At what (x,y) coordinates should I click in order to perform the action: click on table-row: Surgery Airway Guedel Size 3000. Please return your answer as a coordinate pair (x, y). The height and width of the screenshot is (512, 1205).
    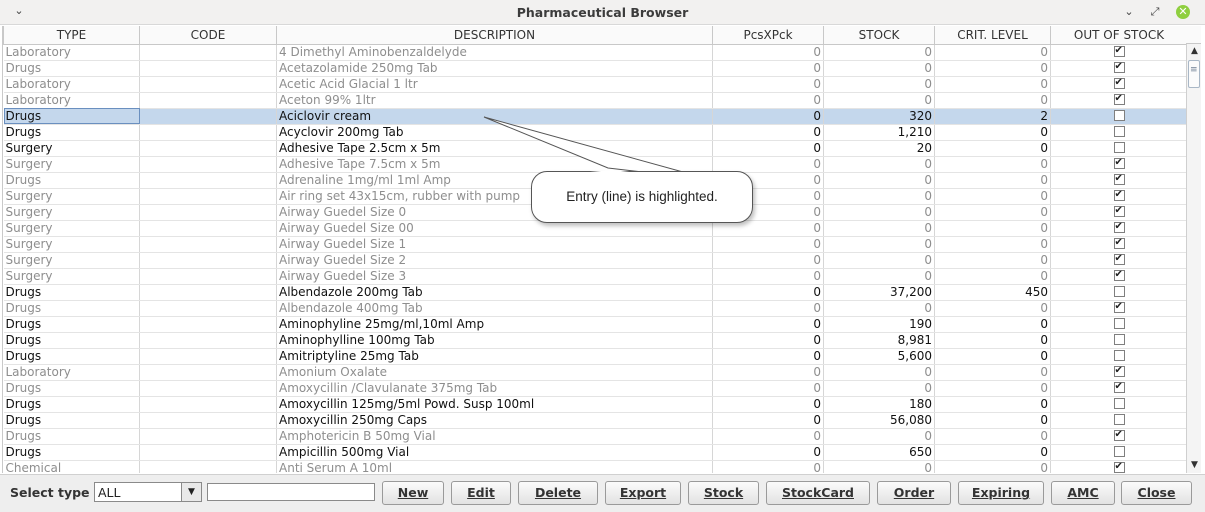
    Looking at the image, I should click on (594, 276).